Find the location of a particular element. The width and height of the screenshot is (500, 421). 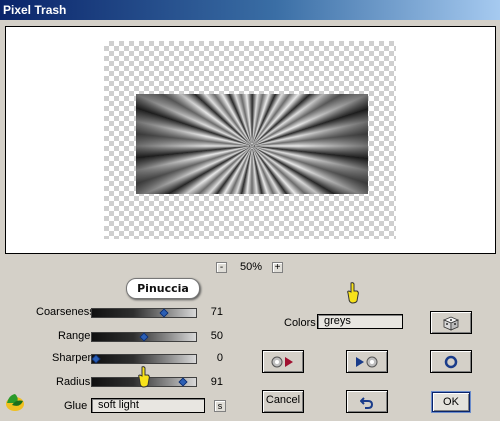

sharpen-label: Sharpen is located at coordinates (73, 358).